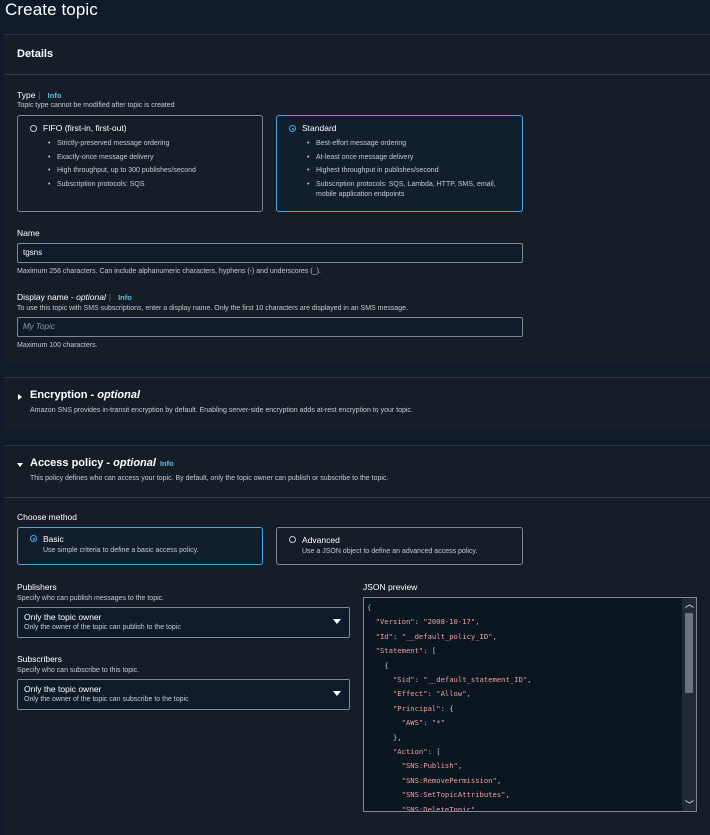 Image resolution: width=710 pixels, height=835 pixels. What do you see at coordinates (270, 253) in the screenshot?
I see `name-input: tgsns` at bounding box center [270, 253].